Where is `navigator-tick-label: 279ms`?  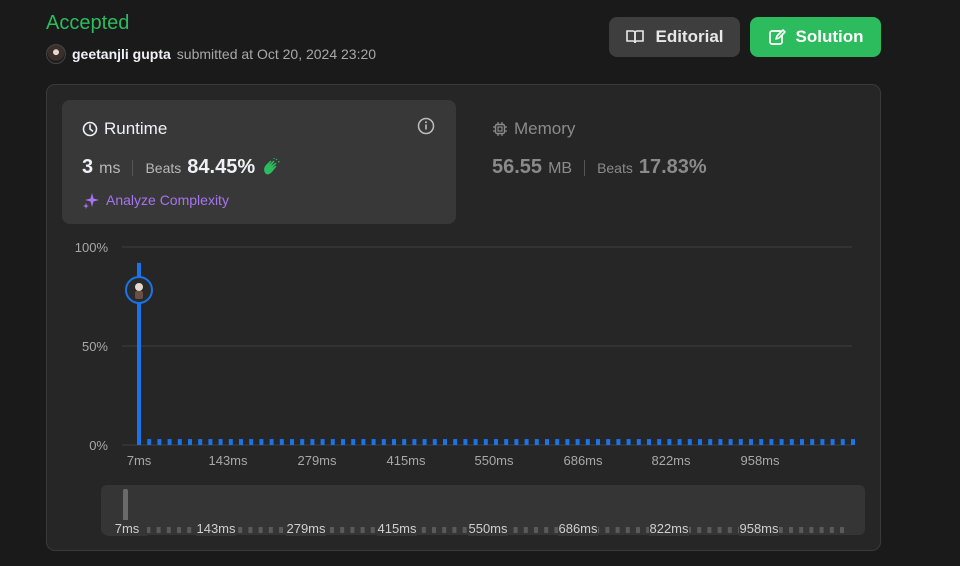 navigator-tick-label: 279ms is located at coordinates (306, 528).